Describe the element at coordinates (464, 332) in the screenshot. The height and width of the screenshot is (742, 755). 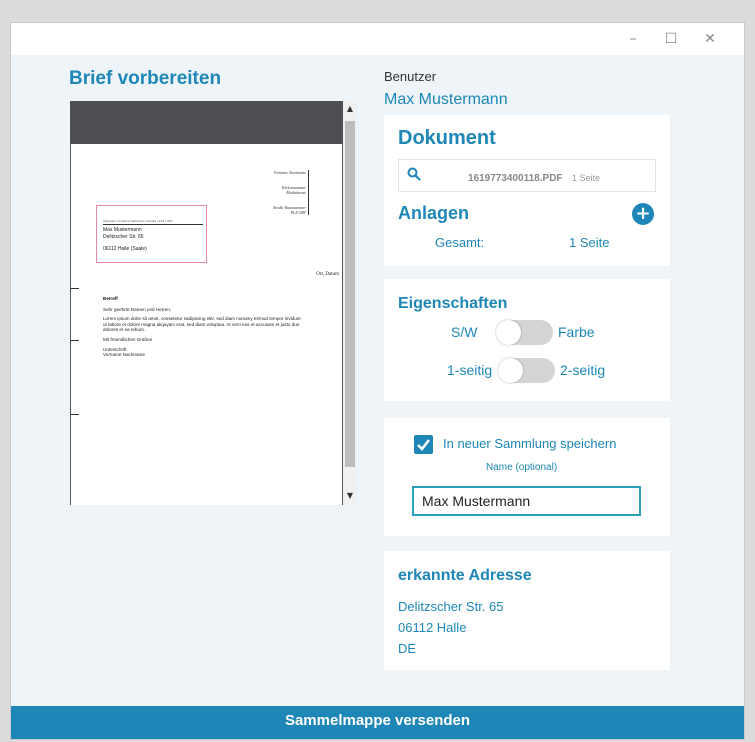
I see `color-left-label: S/W` at that location.